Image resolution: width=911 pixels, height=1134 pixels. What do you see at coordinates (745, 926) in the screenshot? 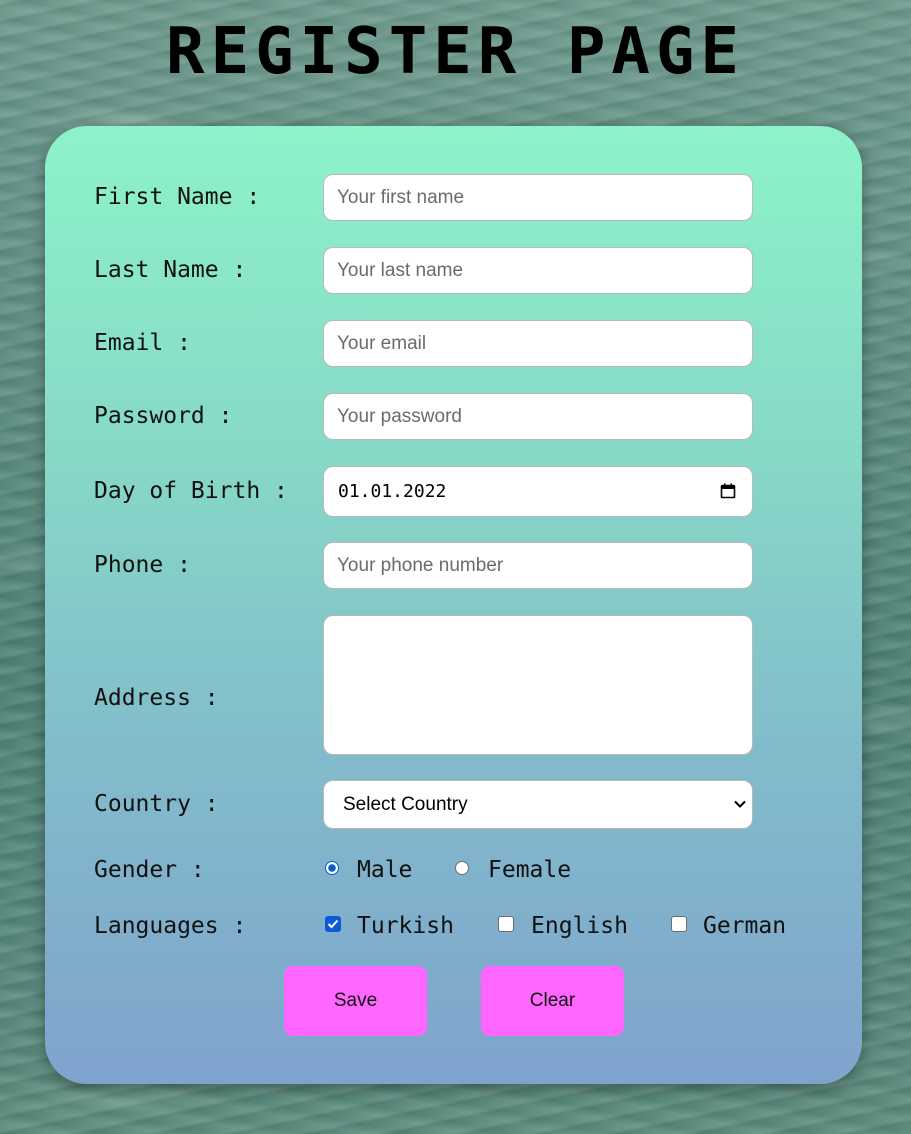
I see `language-german-label: German` at bounding box center [745, 926].